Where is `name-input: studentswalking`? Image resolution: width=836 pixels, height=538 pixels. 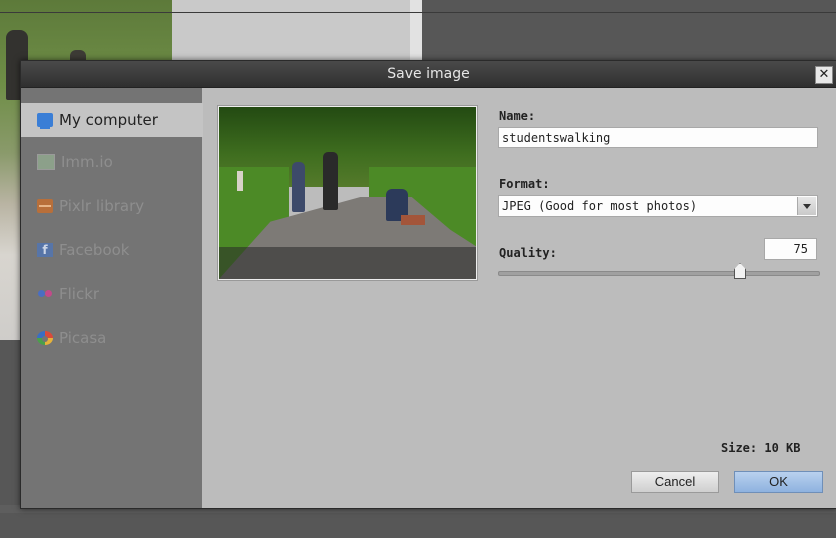 name-input: studentswalking is located at coordinates (658, 137).